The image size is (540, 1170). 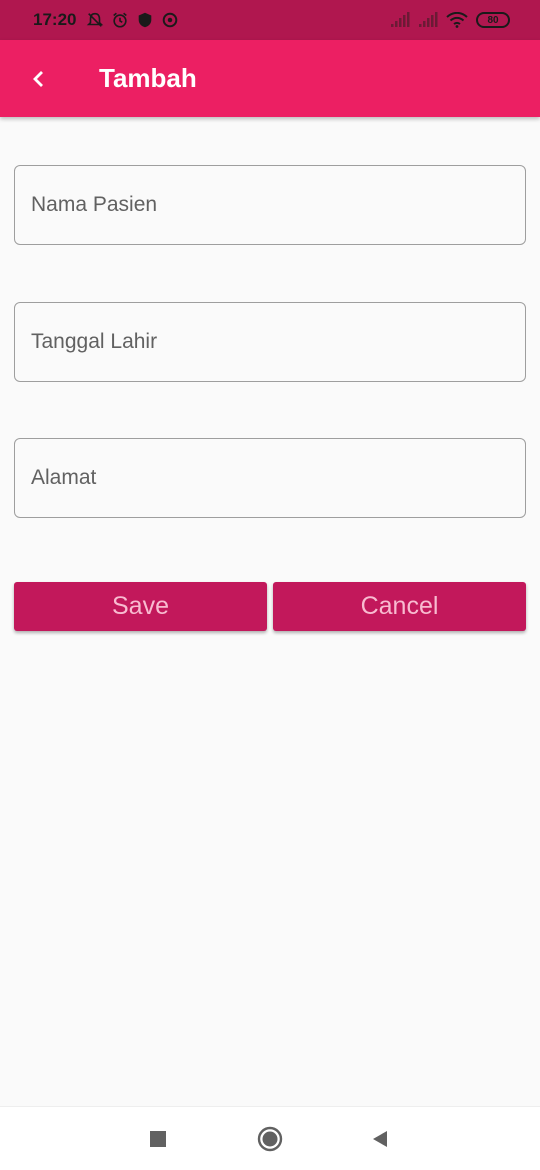 I want to click on battery-level: 80, so click(x=493, y=20).